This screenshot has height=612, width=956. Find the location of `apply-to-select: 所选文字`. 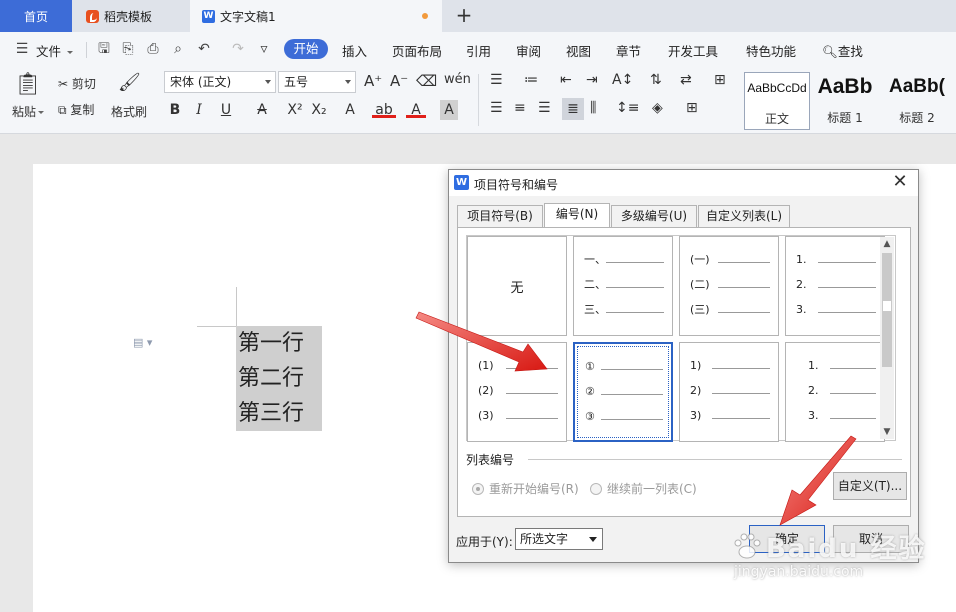

apply-to-select: 所选文字 is located at coordinates (559, 539).